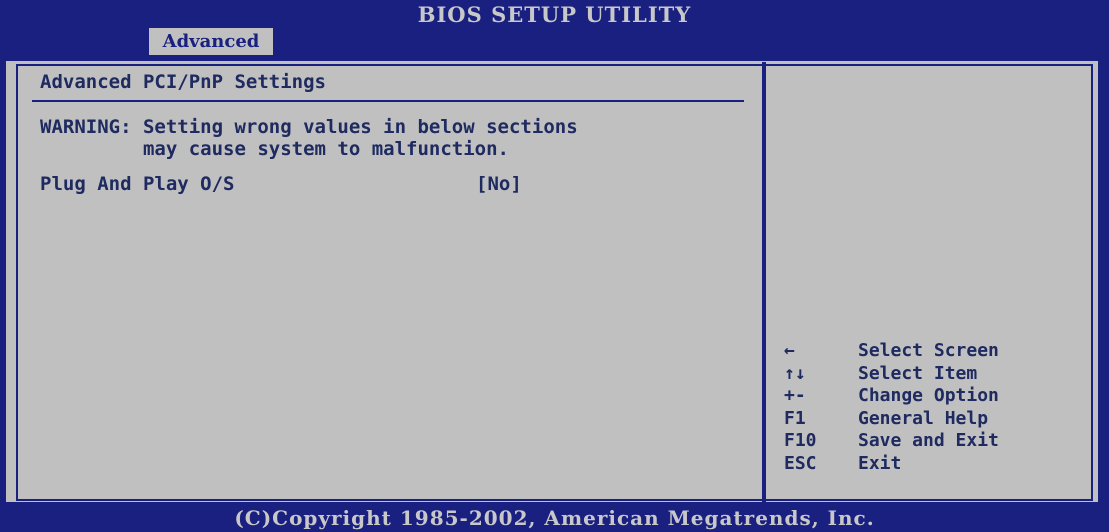 This screenshot has height=532, width=1109. Describe the element at coordinates (388, 101) in the screenshot. I see `title-divider` at that location.